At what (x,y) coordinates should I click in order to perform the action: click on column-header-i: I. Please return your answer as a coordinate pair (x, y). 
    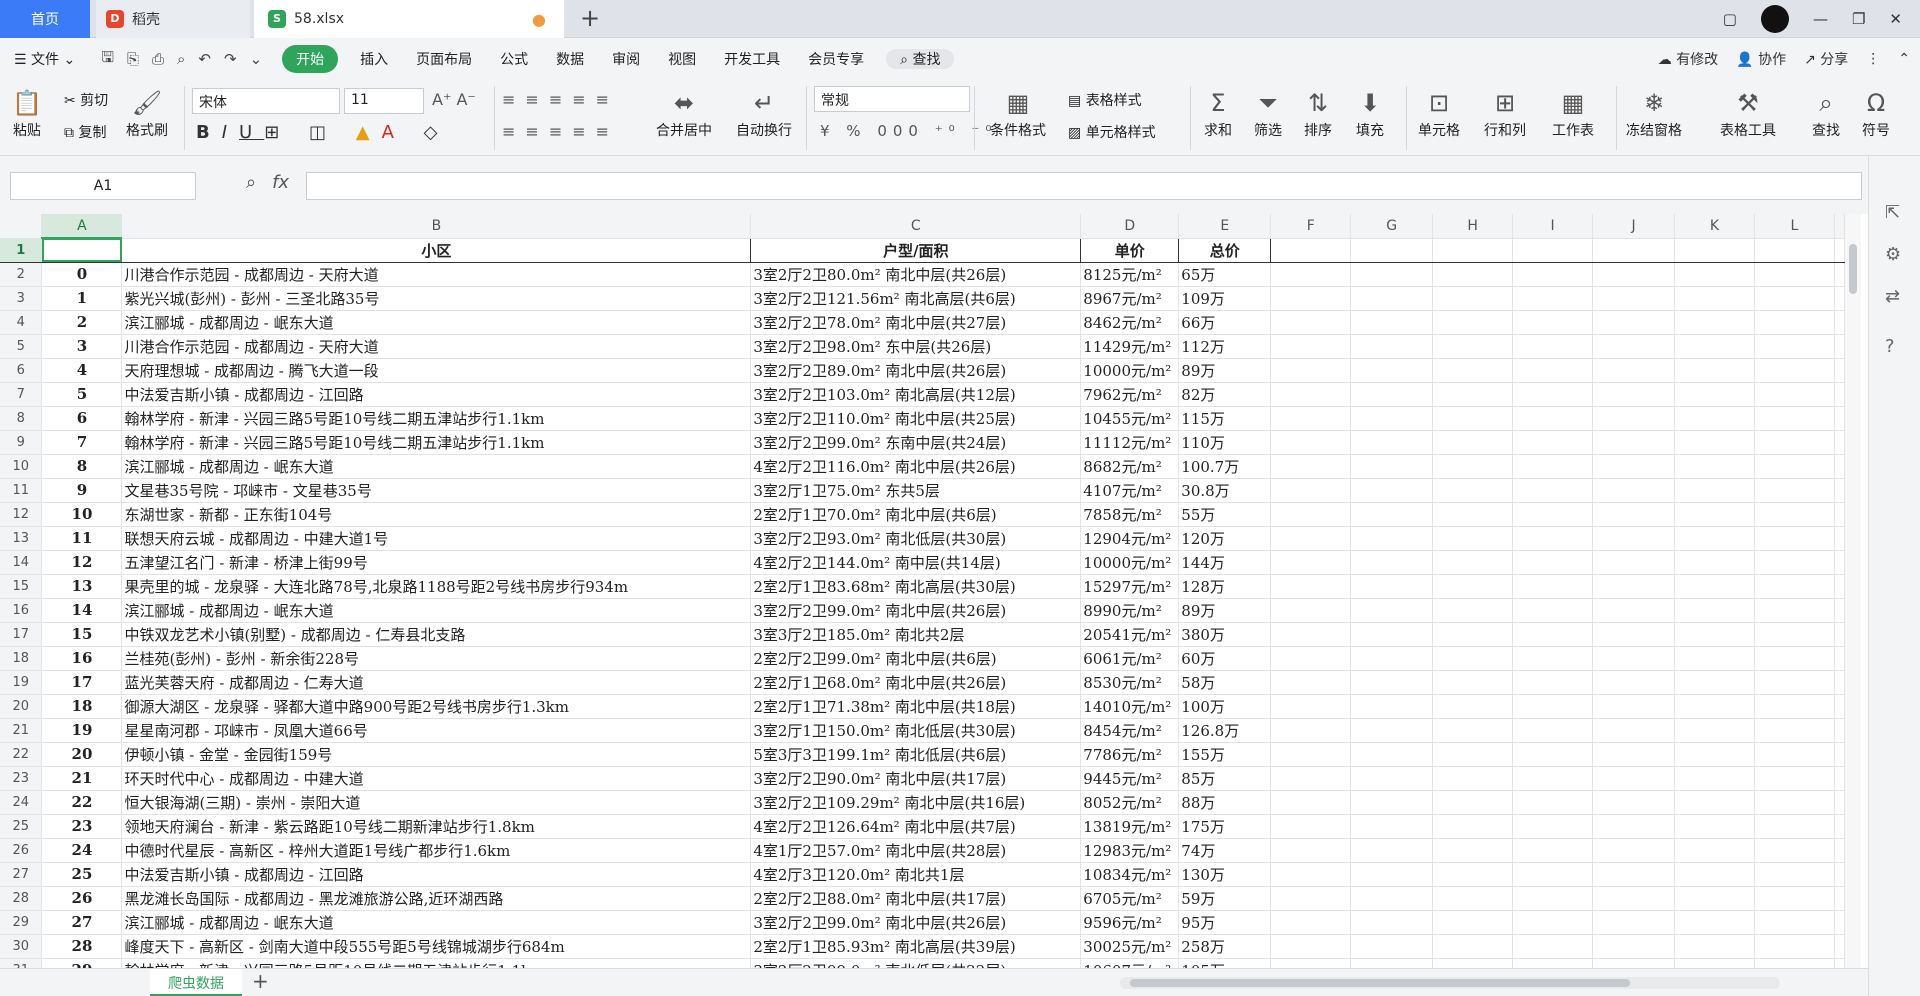
    Looking at the image, I should click on (1553, 226).